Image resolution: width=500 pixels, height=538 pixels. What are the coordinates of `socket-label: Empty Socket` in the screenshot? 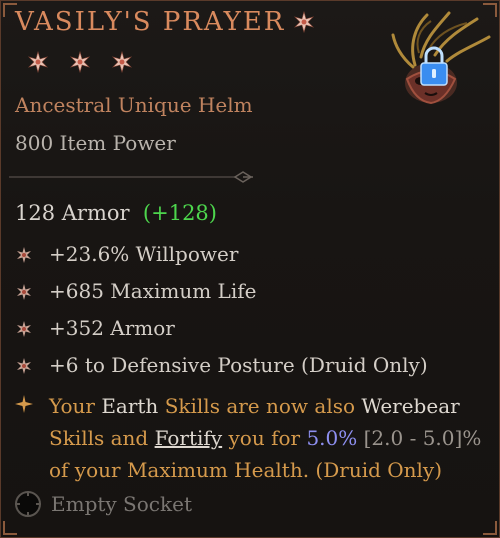 It's located at (121, 504).